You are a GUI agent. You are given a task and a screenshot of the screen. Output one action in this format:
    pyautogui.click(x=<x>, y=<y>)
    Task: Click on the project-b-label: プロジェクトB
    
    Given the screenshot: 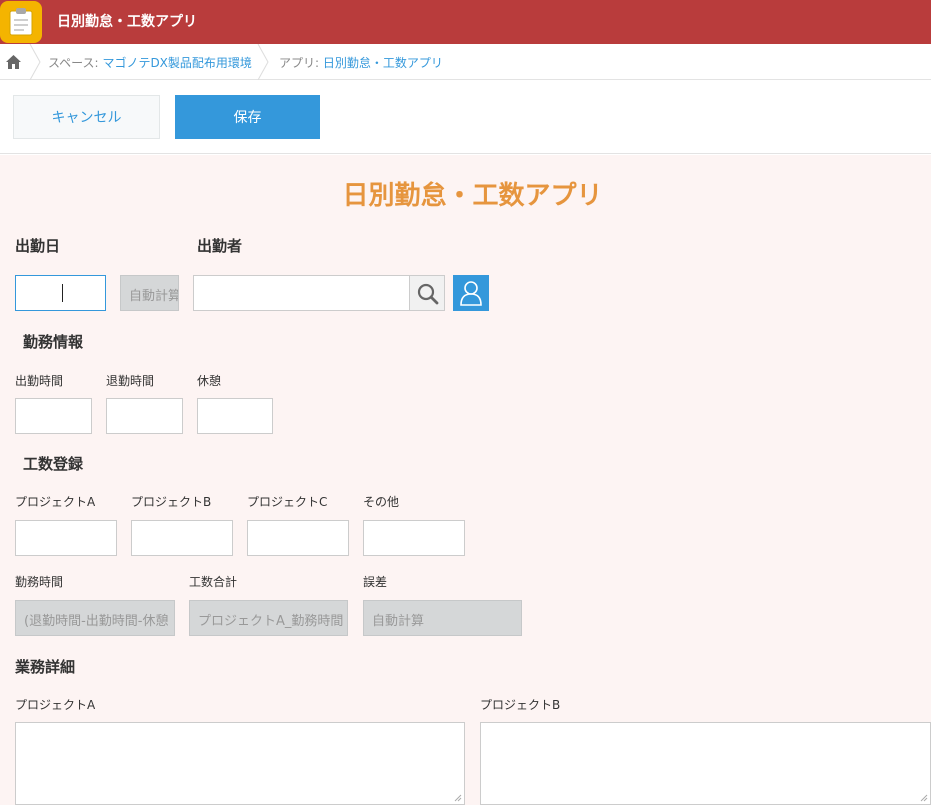 What is the action you would take?
    pyautogui.click(x=171, y=502)
    